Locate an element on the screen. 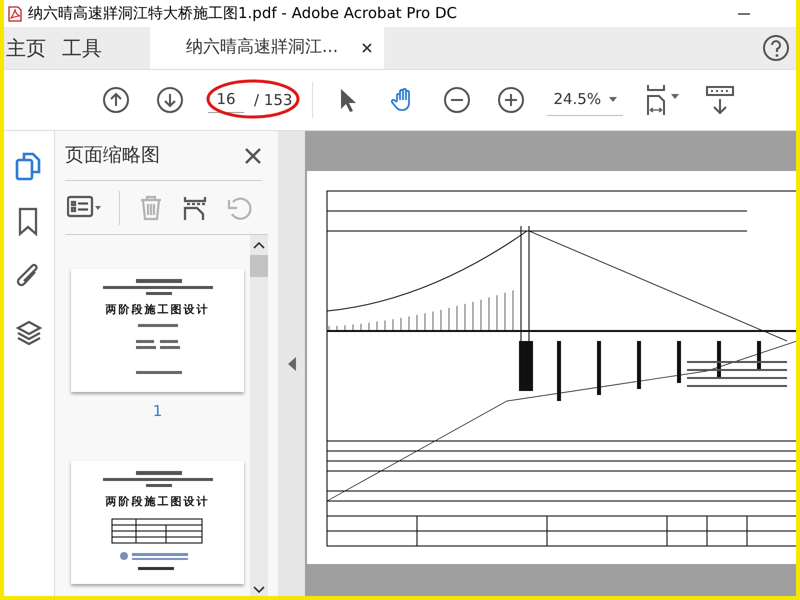 The width and height of the screenshot is (800, 600). scroll-thumb is located at coordinates (259, 266).